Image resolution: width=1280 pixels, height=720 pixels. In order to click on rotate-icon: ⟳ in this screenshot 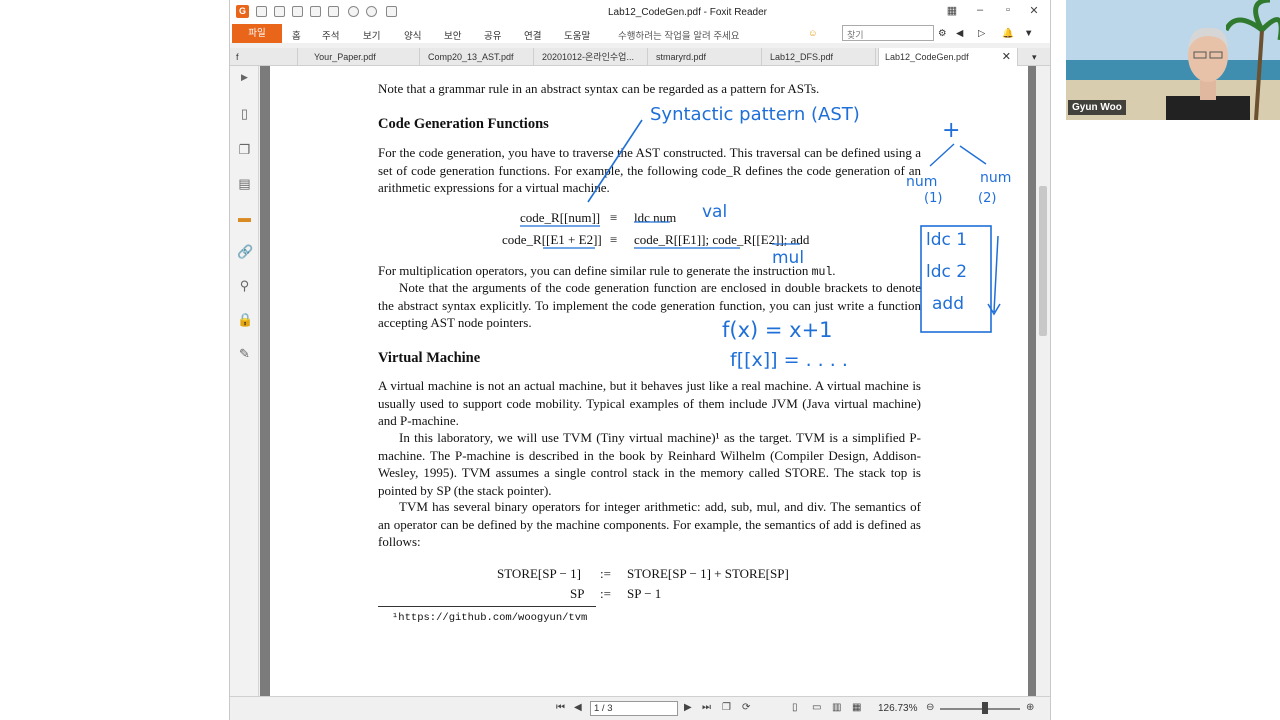, I will do `click(746, 707)`.